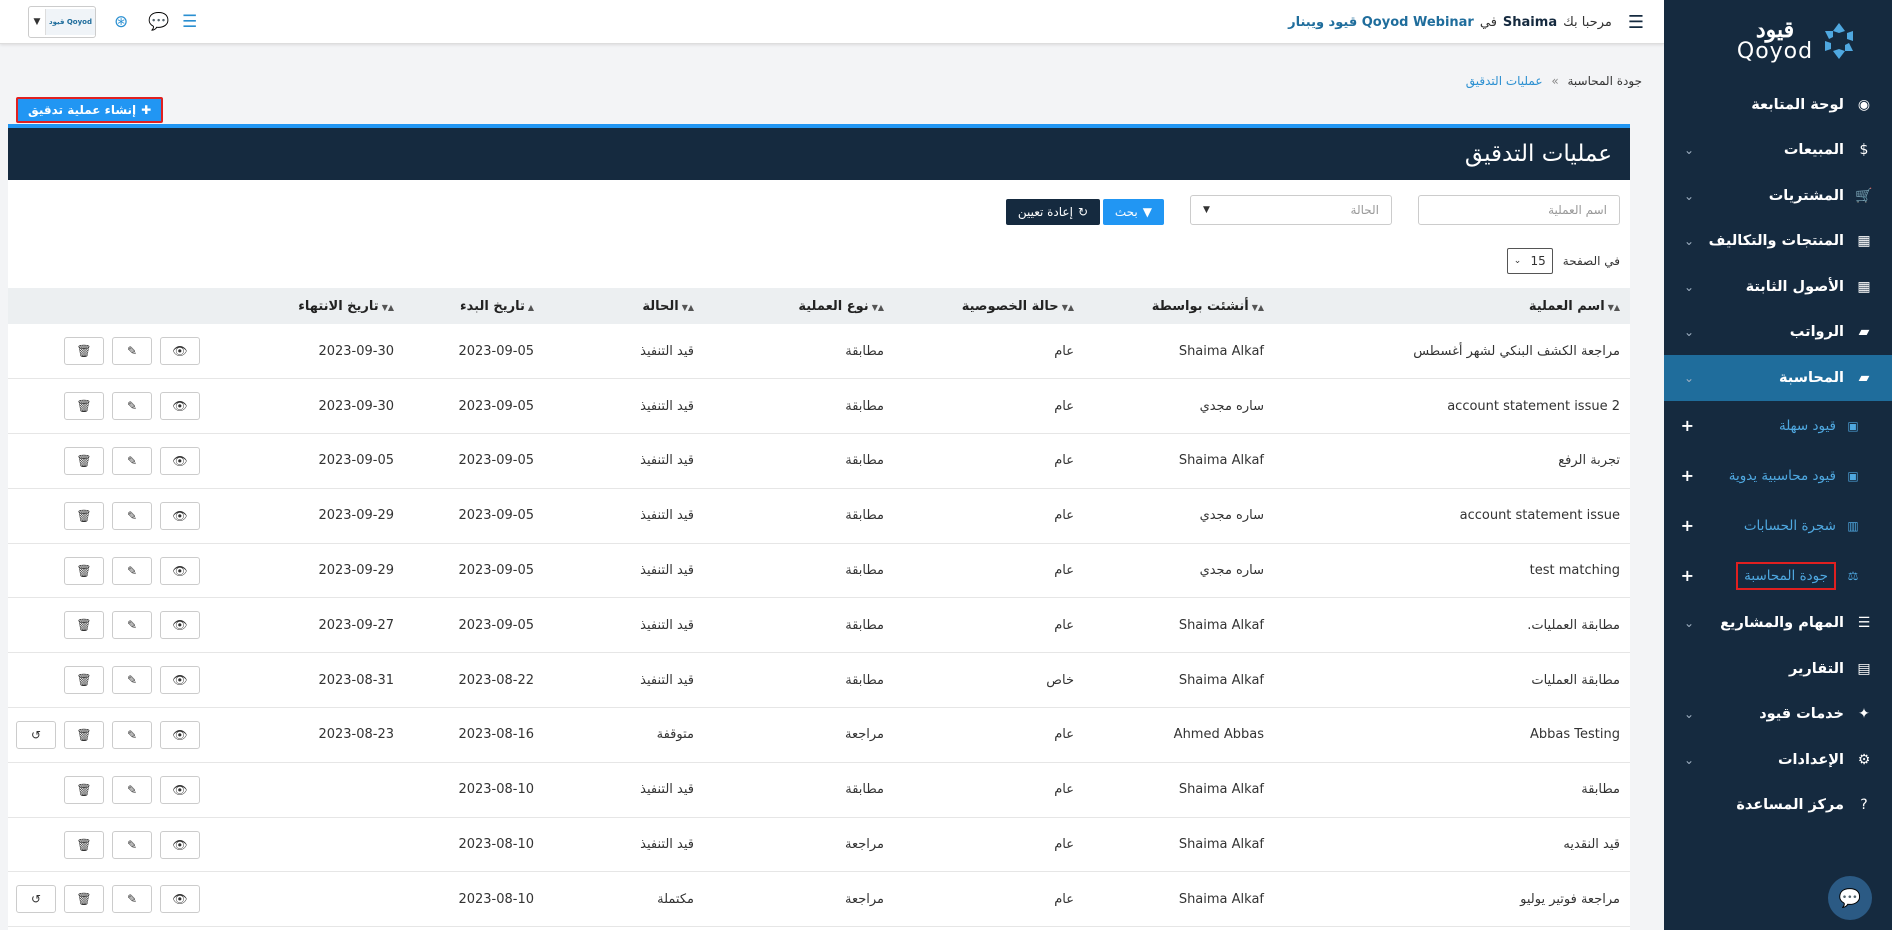  I want to click on logo-mark-icon, so click(1839, 41).